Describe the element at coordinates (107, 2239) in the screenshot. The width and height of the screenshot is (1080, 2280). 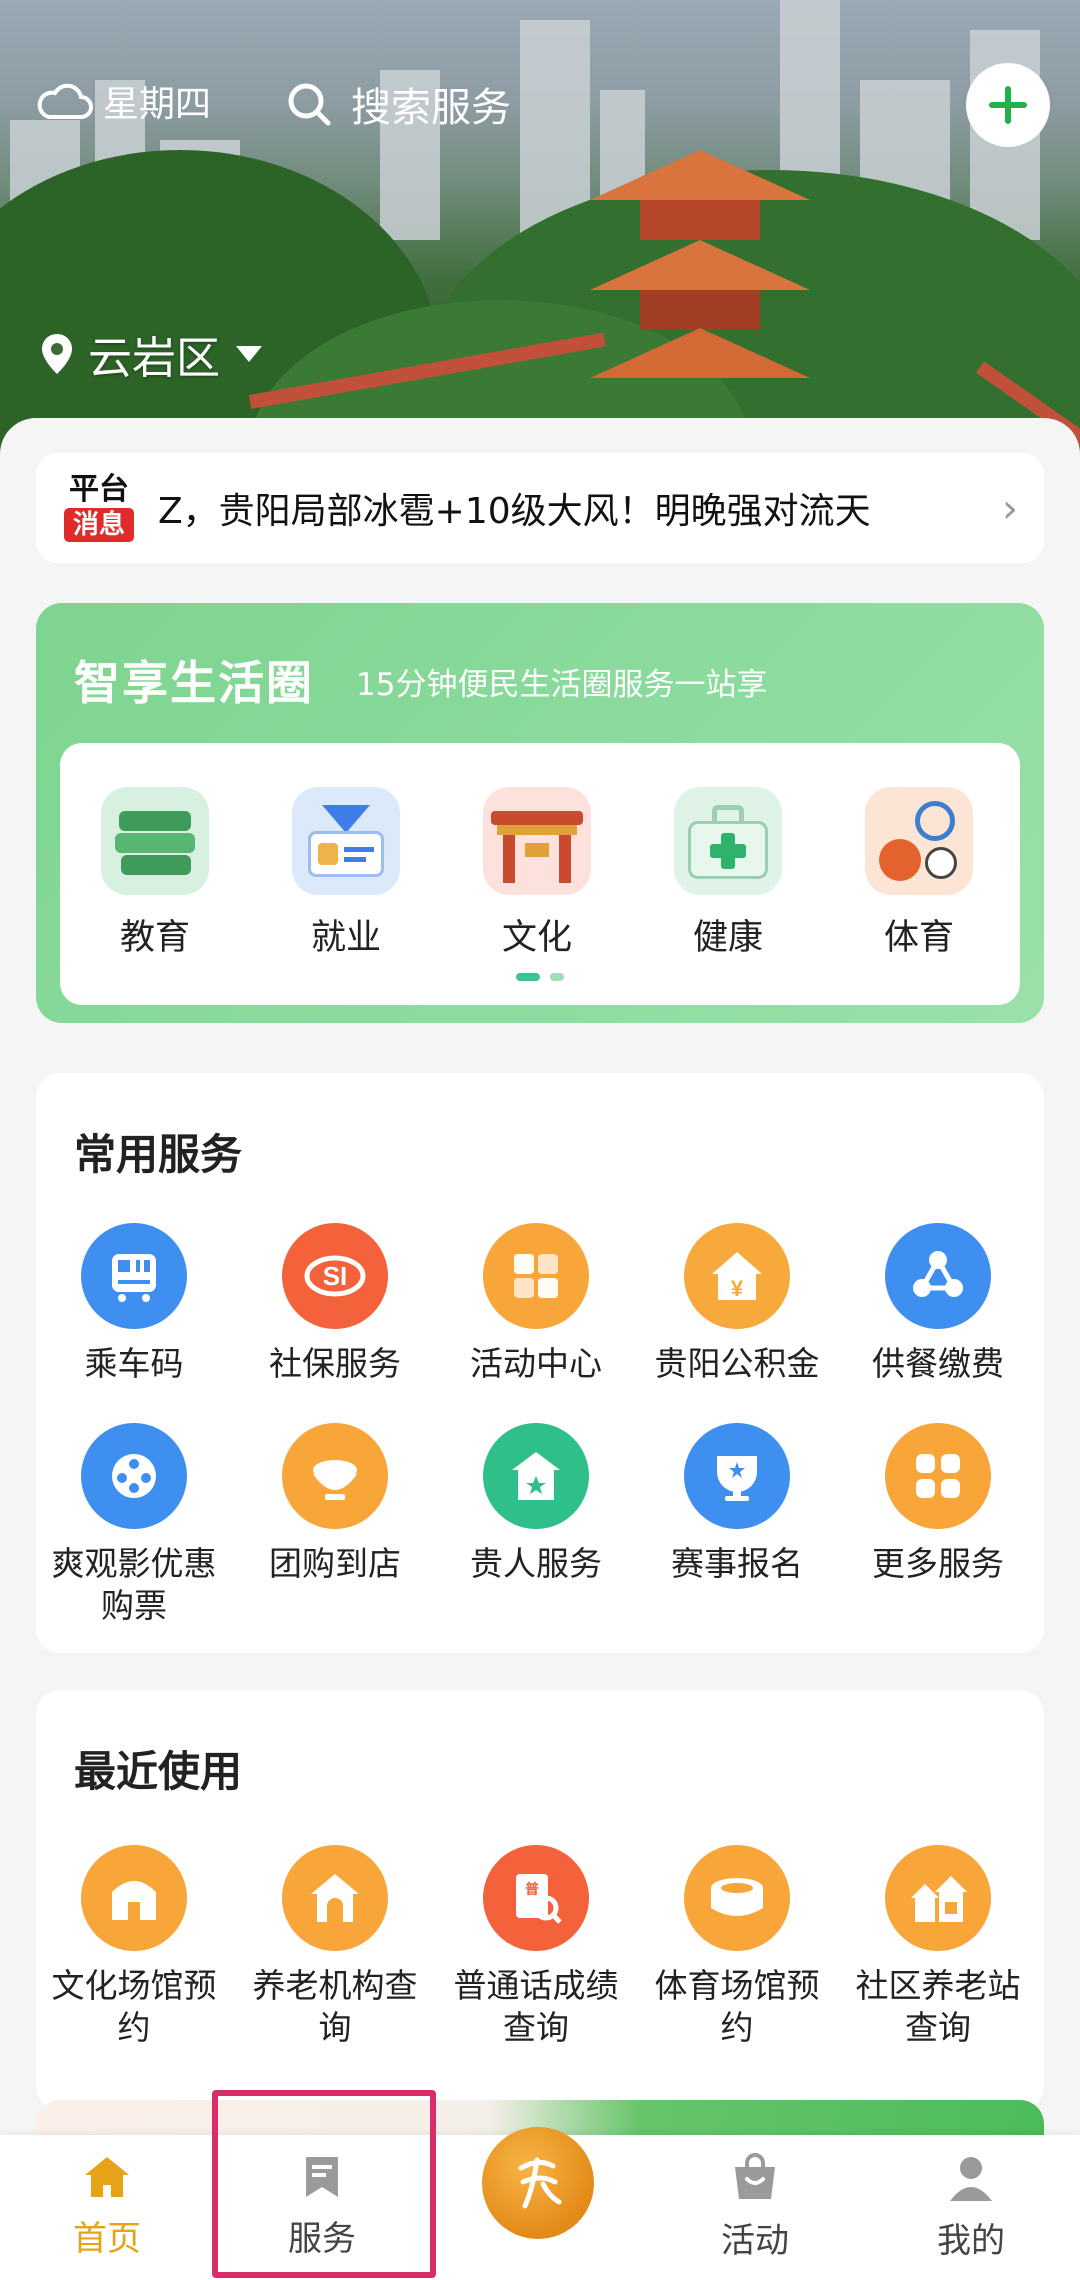
I see `tab-home-label: 首页` at that location.